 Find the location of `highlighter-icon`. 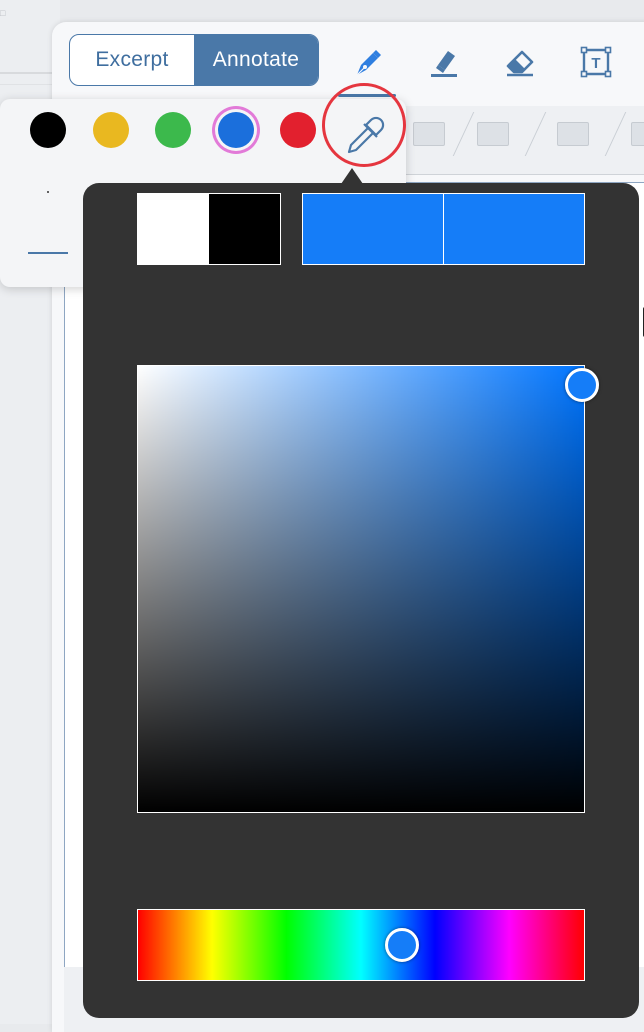

highlighter-icon is located at coordinates (444, 64).